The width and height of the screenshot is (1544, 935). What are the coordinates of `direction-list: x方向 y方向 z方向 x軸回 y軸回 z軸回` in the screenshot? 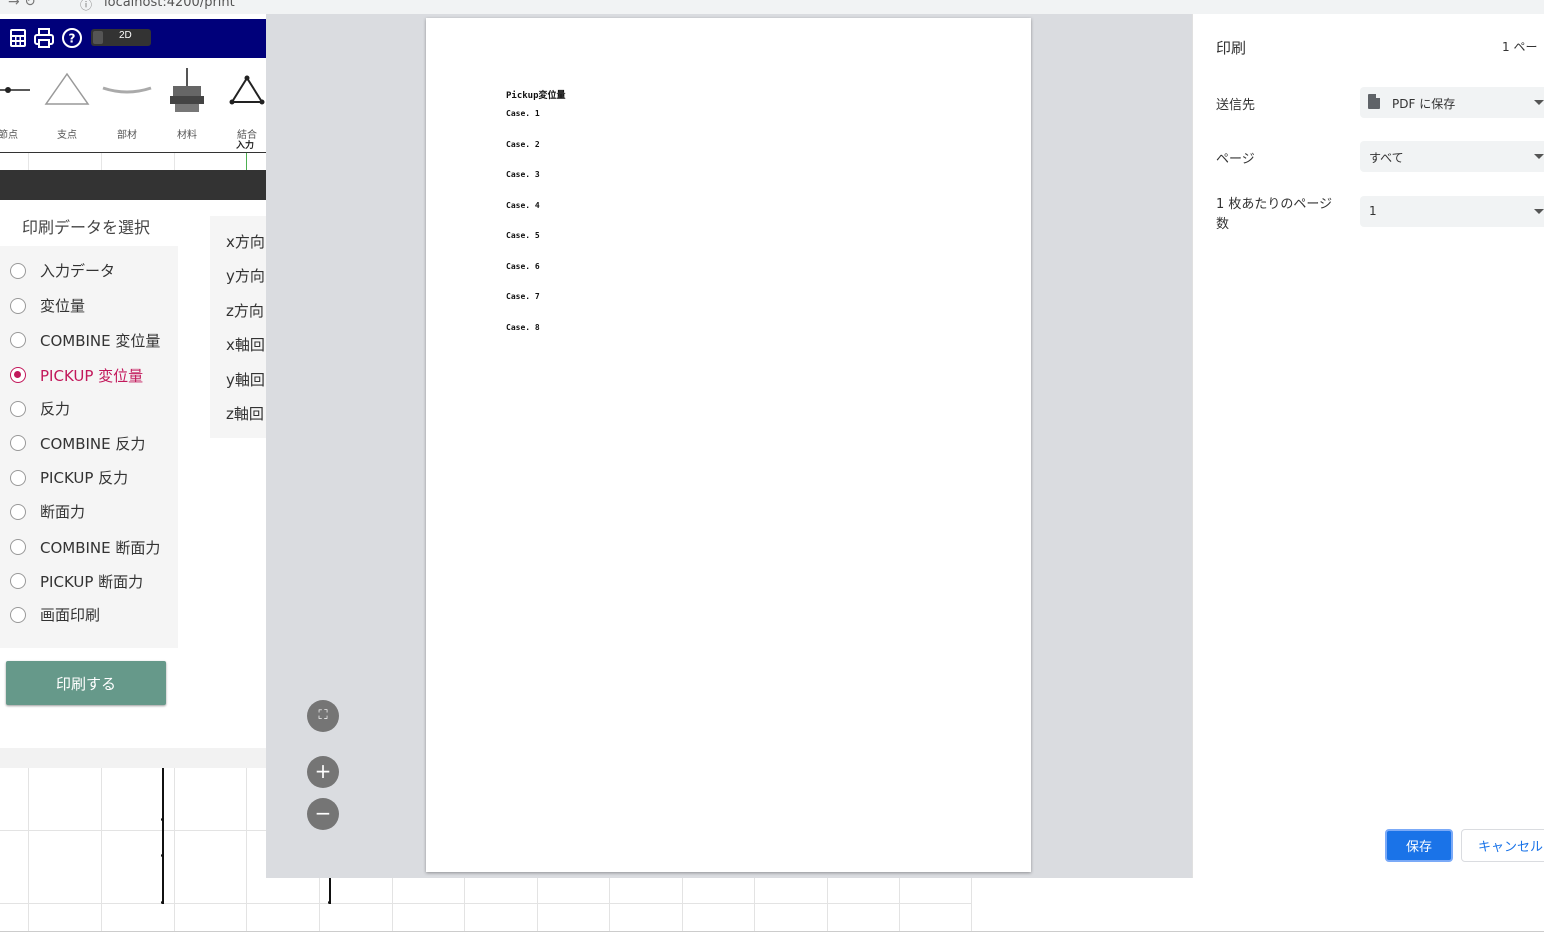 It's located at (239, 327).